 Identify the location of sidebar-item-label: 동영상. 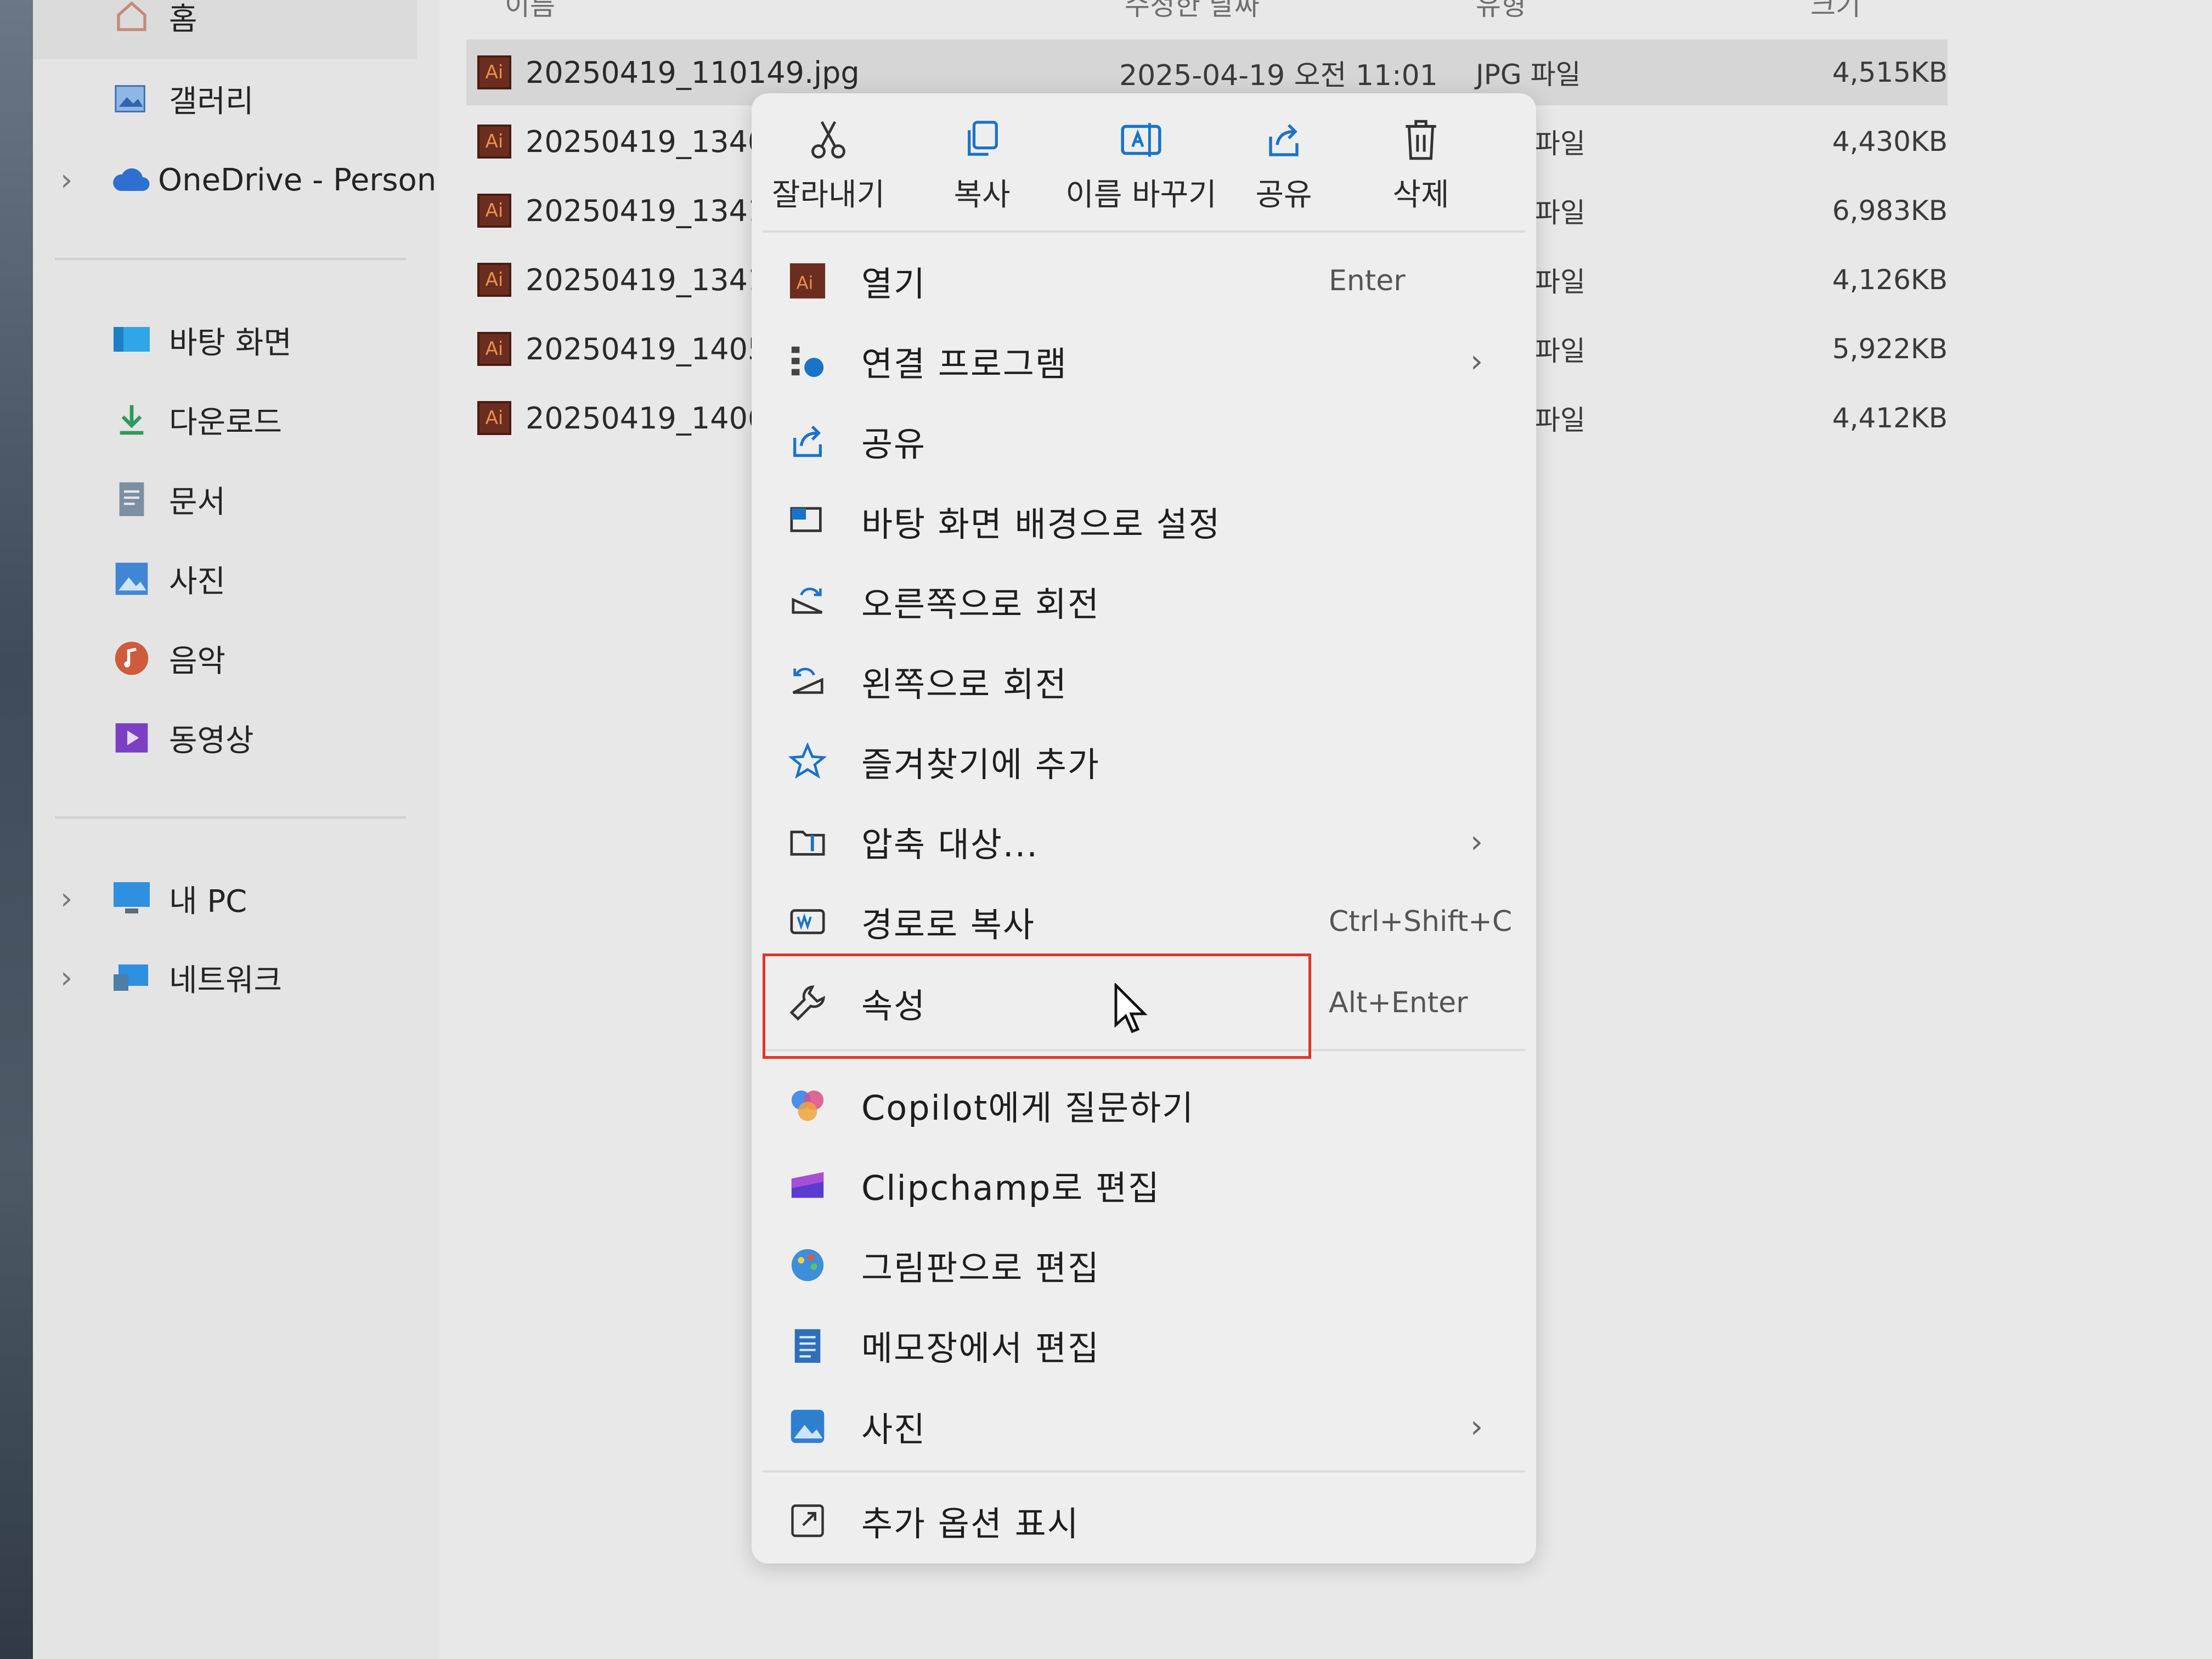
(211, 741).